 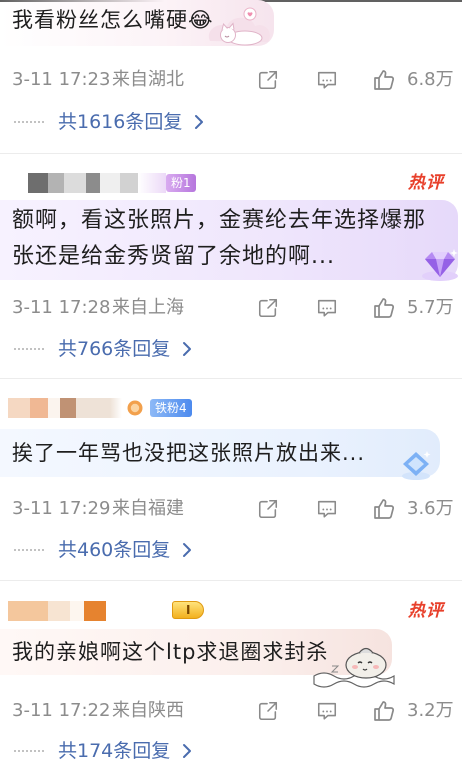 I want to click on comment-time: 3-11 17:28, so click(x=61, y=307).